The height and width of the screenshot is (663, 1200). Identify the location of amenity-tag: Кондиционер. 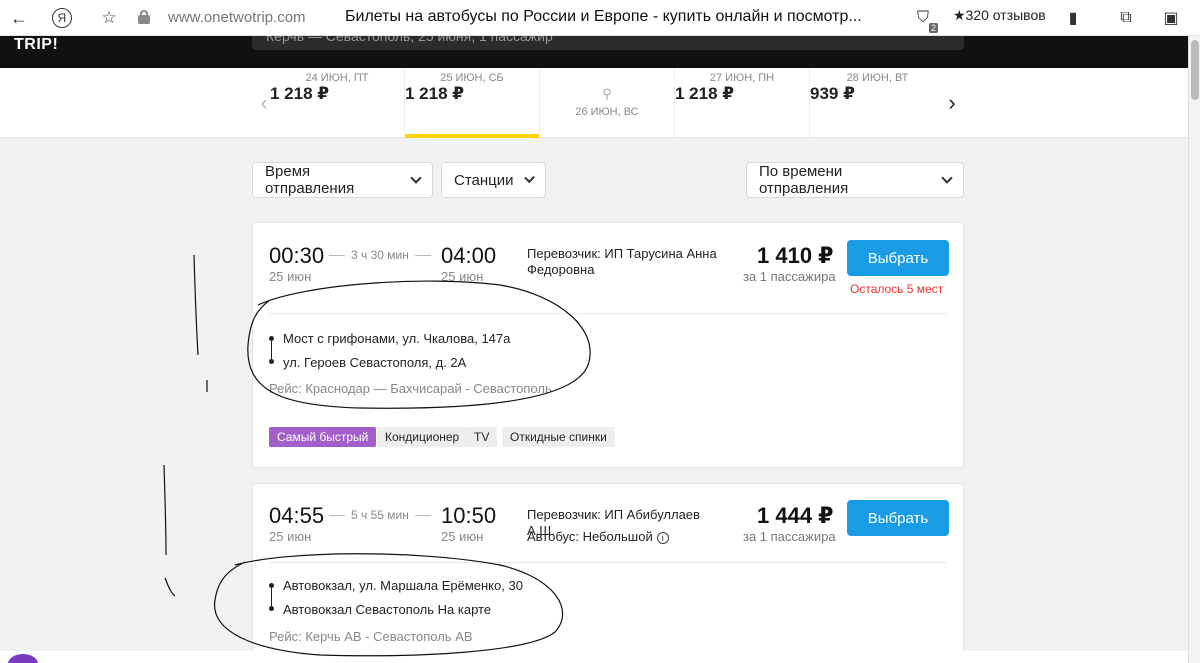
(422, 437).